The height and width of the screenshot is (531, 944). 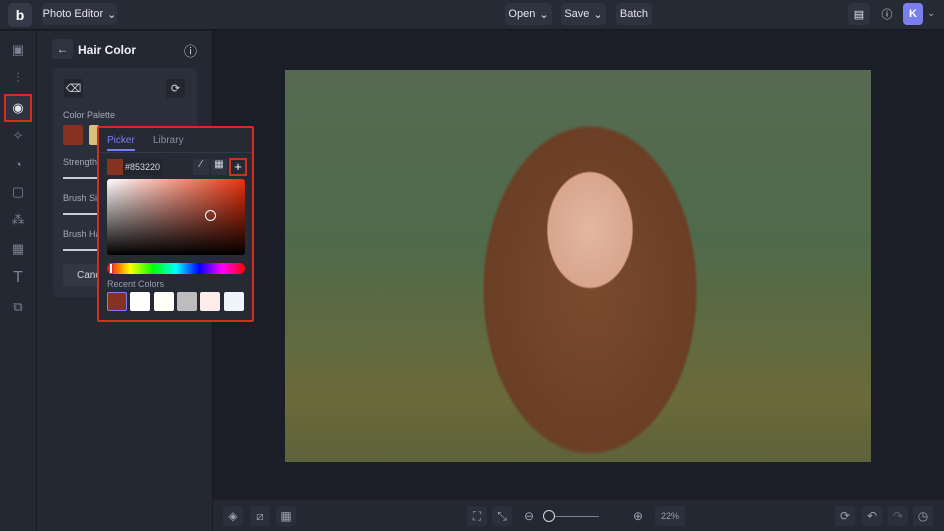 What do you see at coordinates (175, 152) in the screenshot?
I see `tab-divider` at bounding box center [175, 152].